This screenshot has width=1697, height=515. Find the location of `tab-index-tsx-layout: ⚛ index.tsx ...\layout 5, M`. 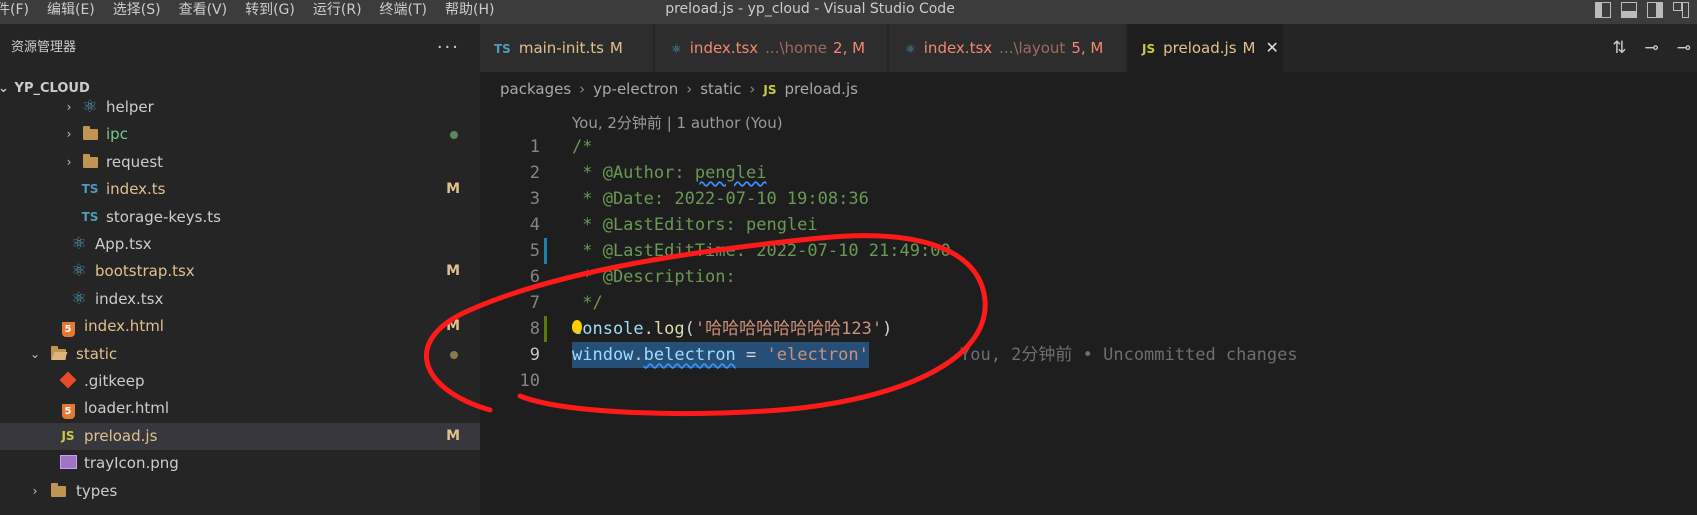

tab-index-tsx-layout: ⚛ index.tsx ...\layout 5, M is located at coordinates (1008, 48).